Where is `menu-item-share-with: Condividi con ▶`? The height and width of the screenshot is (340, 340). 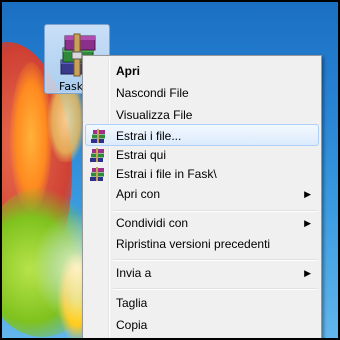 menu-item-share-with: Condividi con ▶ is located at coordinates (202, 223).